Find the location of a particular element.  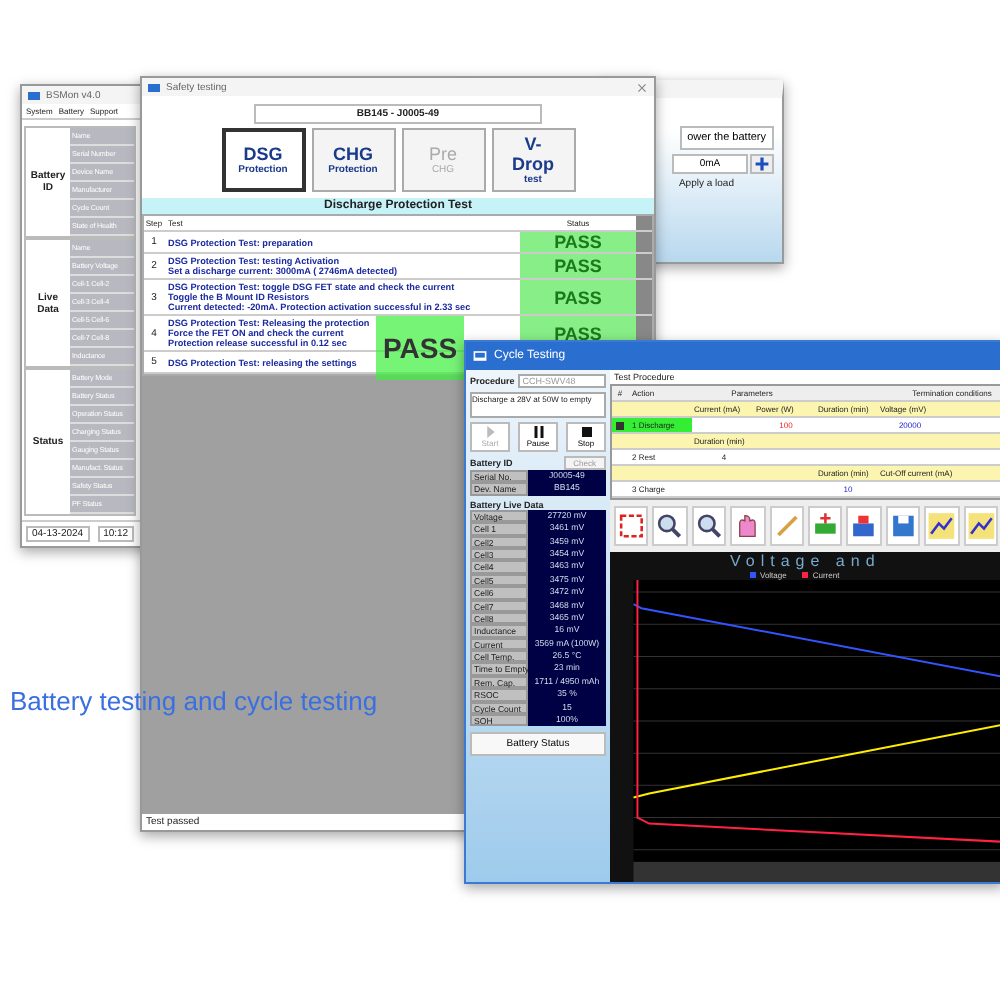

save-icon is located at coordinates (903, 526).